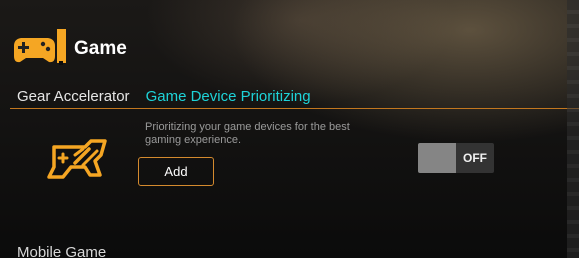 The image size is (579, 258). I want to click on tab-divider, so click(294, 108).